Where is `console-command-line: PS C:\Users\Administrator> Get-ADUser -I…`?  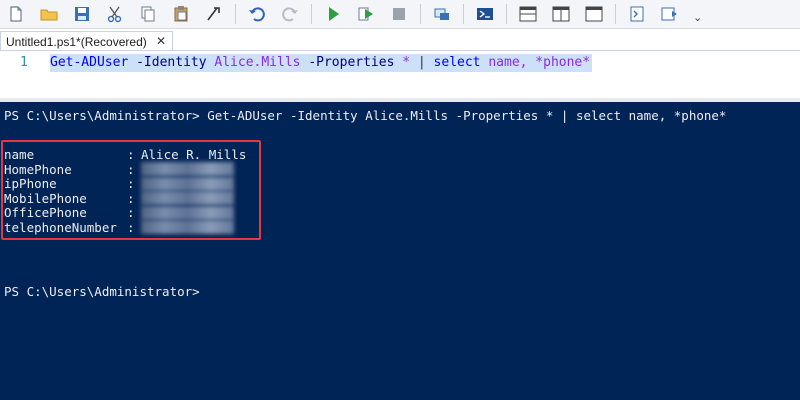
console-command-line: PS C:\Users\Administrator> Get-ADUser -I… is located at coordinates (365, 115).